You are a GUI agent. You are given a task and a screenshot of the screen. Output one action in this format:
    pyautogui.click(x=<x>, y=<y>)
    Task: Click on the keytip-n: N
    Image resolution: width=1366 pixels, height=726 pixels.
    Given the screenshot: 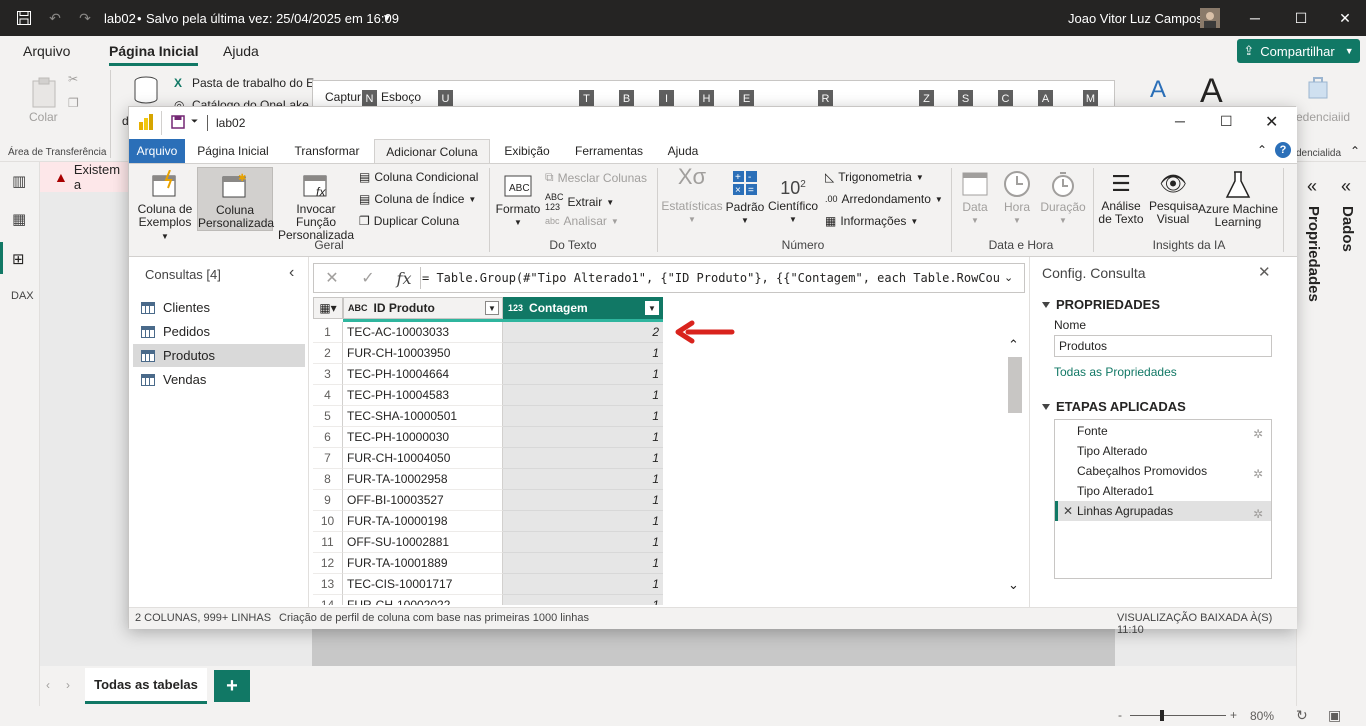 What is the action you would take?
    pyautogui.click(x=369, y=98)
    